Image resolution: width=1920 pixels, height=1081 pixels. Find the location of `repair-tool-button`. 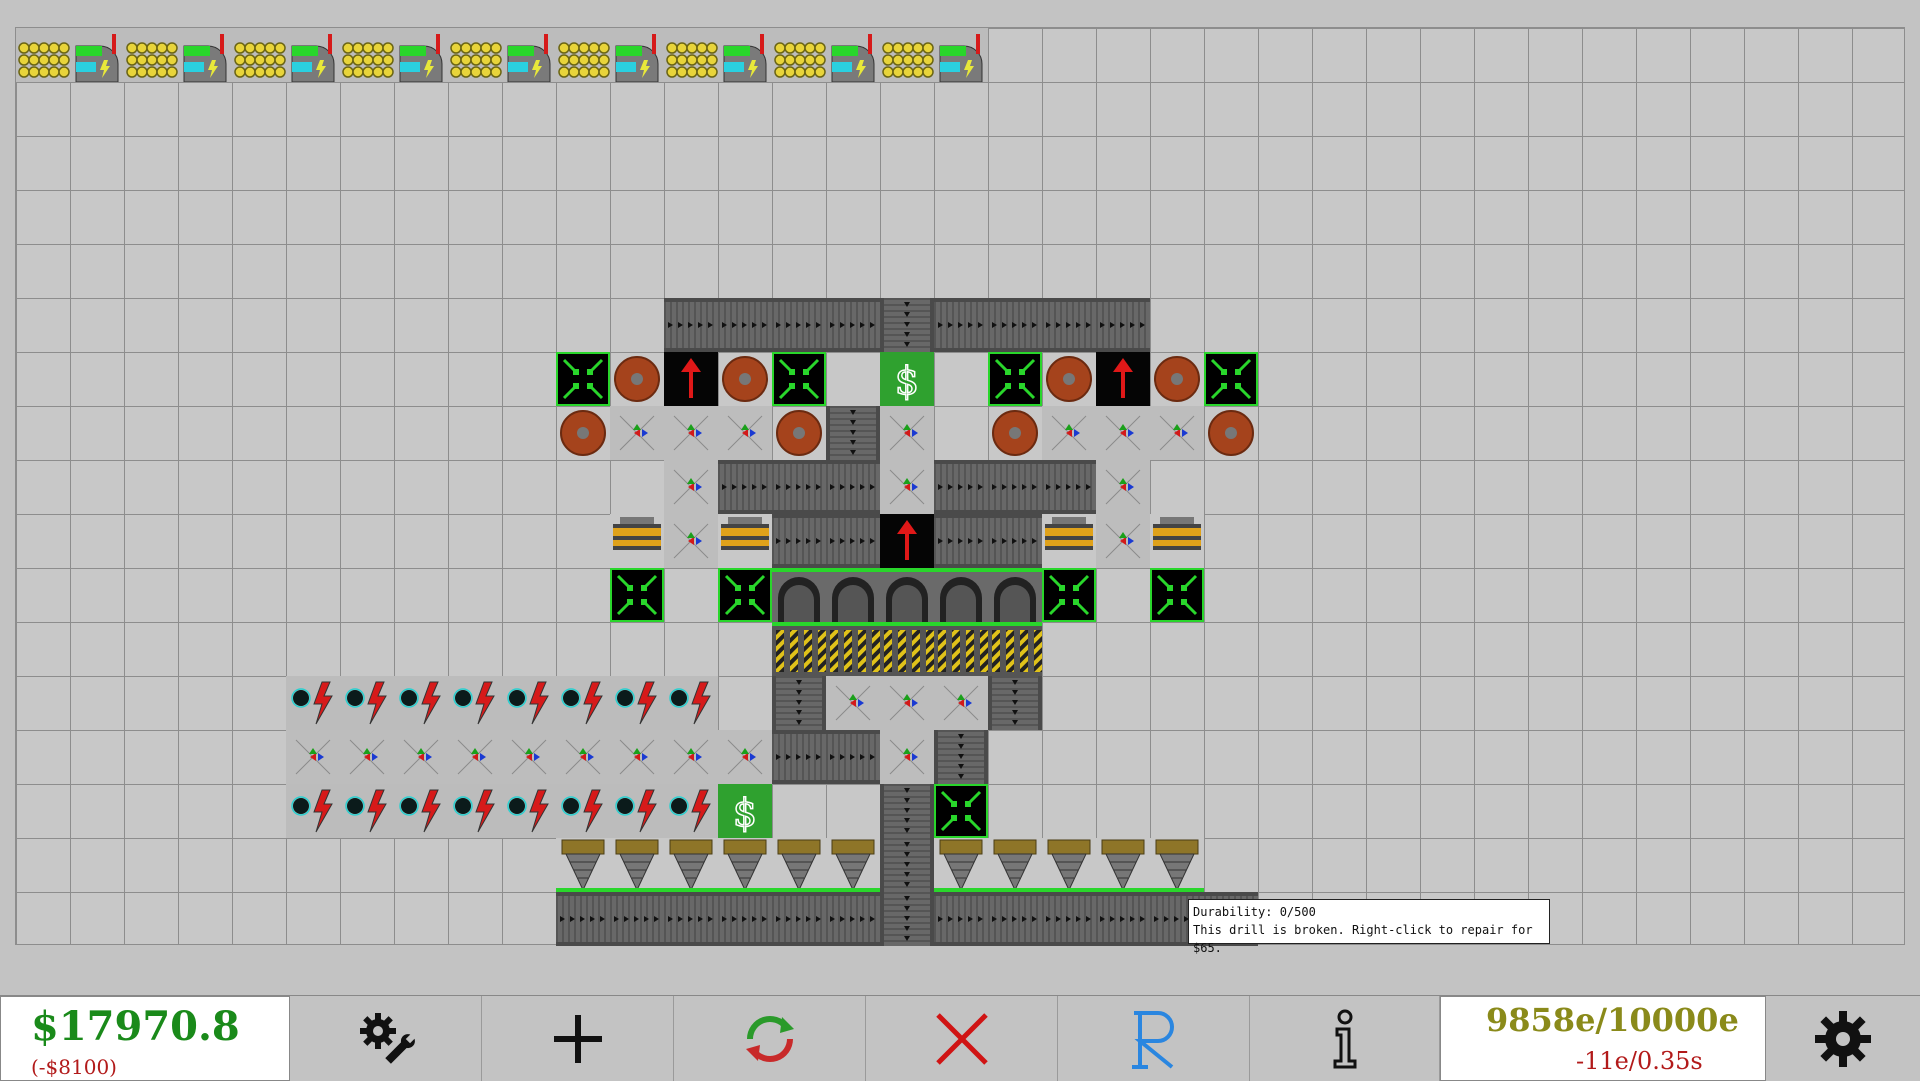

repair-tool-button is located at coordinates (1154, 1038).